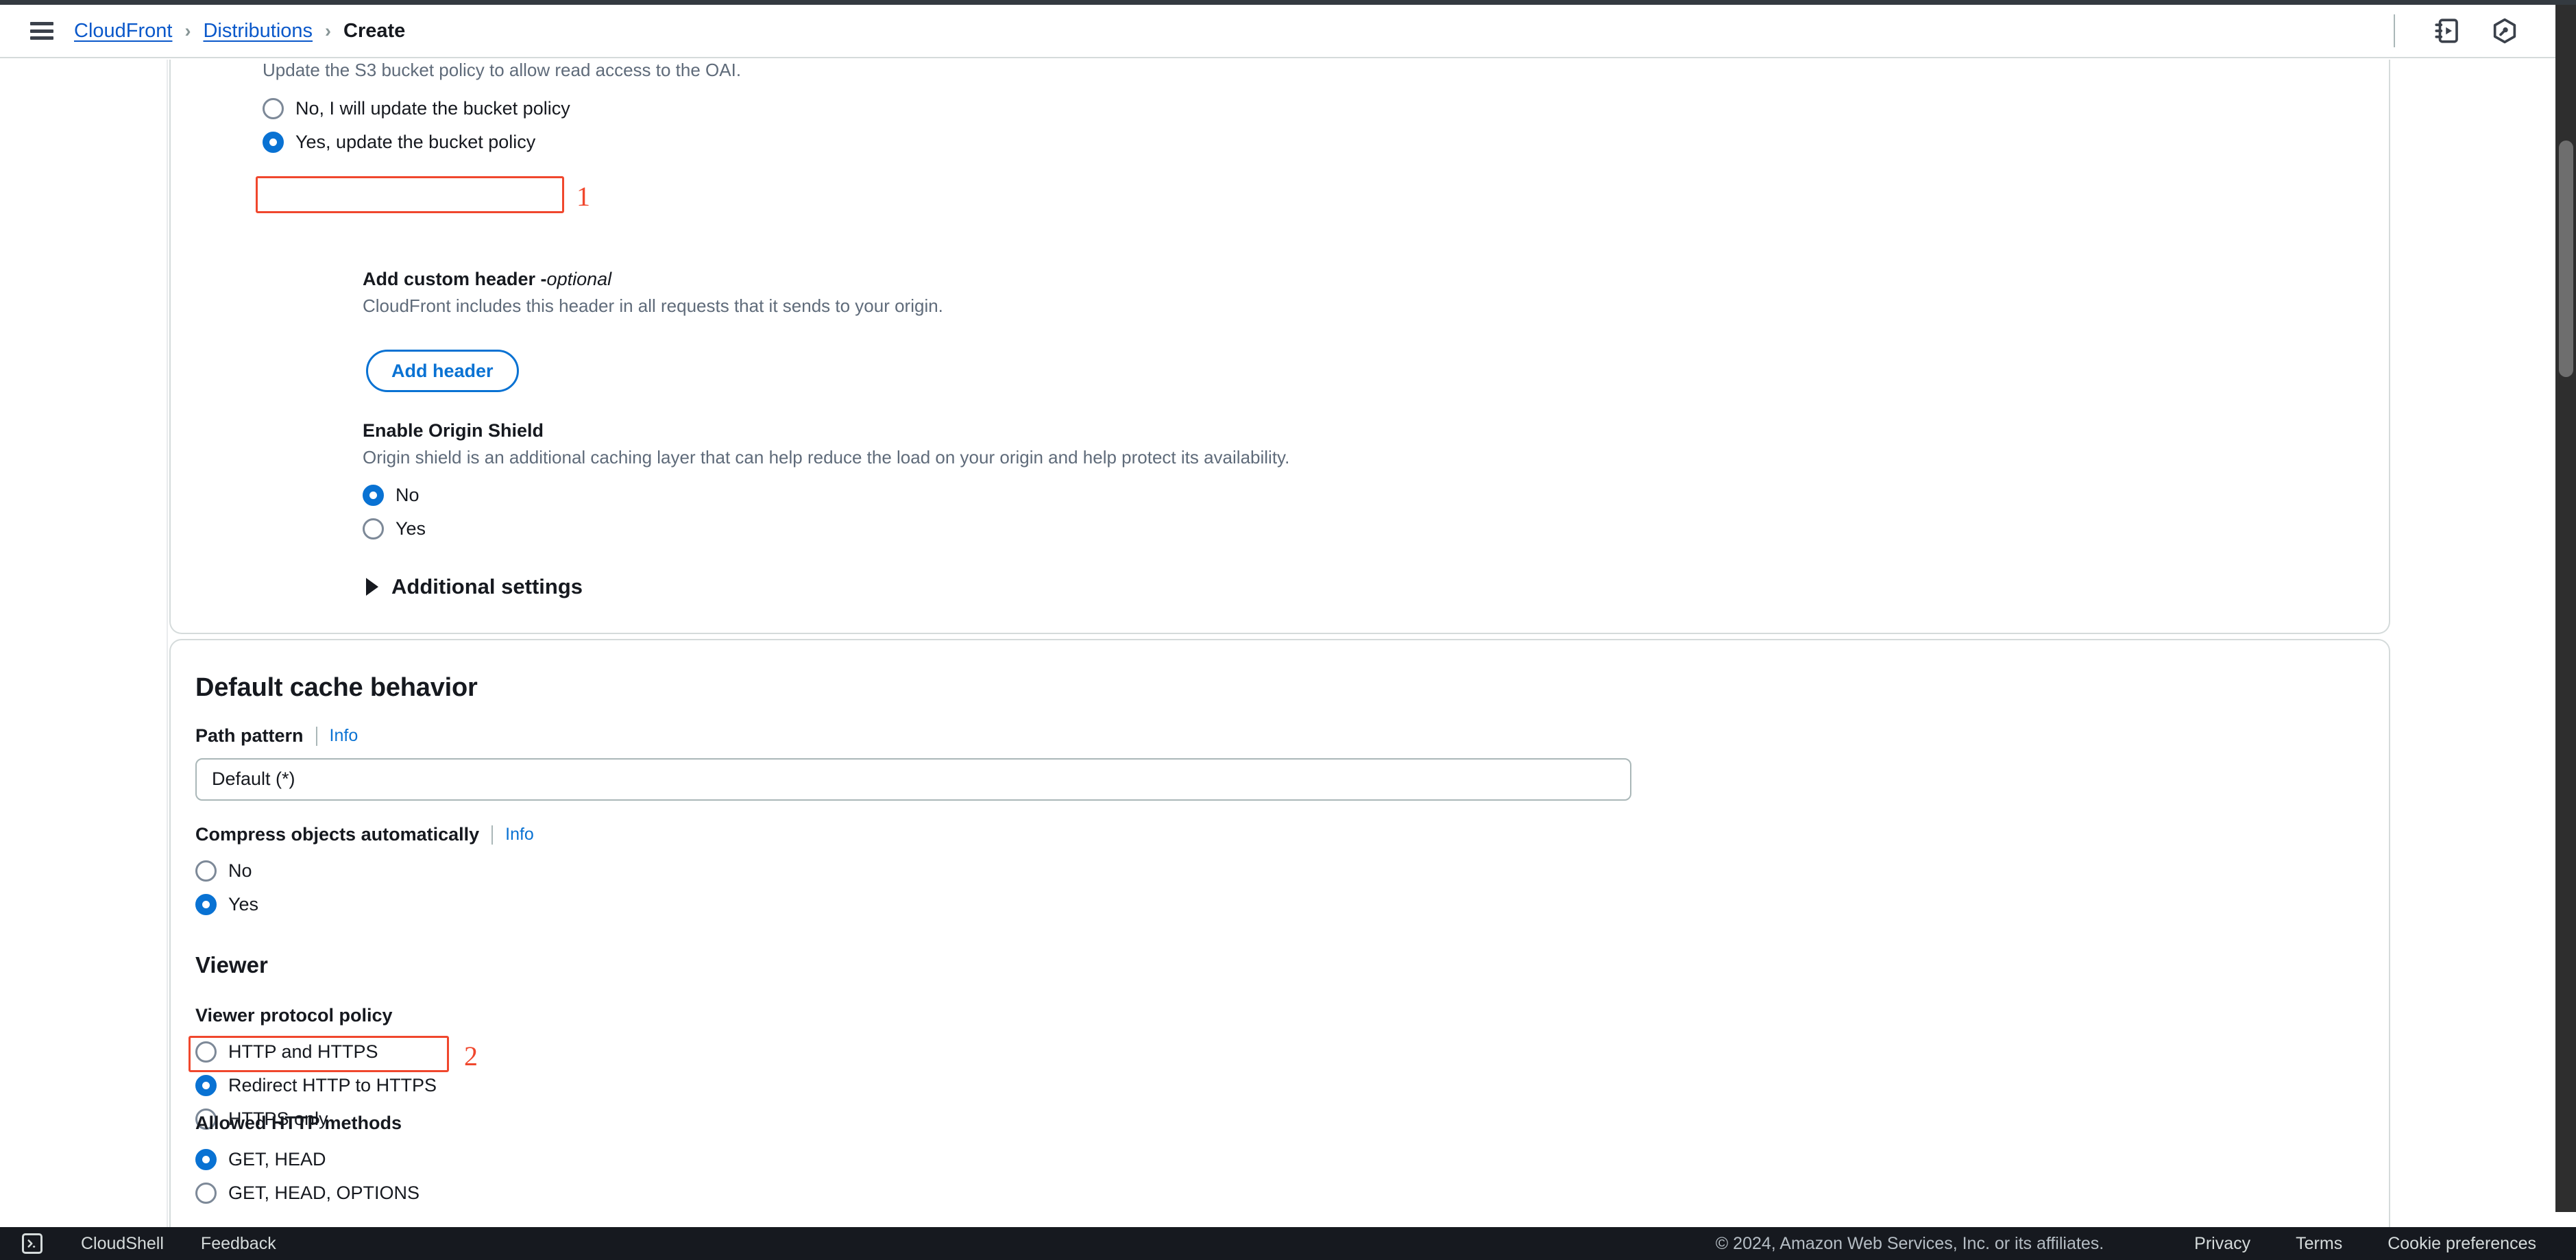 This screenshot has height=1260, width=2576. Describe the element at coordinates (337, 835) in the screenshot. I see `compress-objects-label-text: Compress objects automatically` at that location.